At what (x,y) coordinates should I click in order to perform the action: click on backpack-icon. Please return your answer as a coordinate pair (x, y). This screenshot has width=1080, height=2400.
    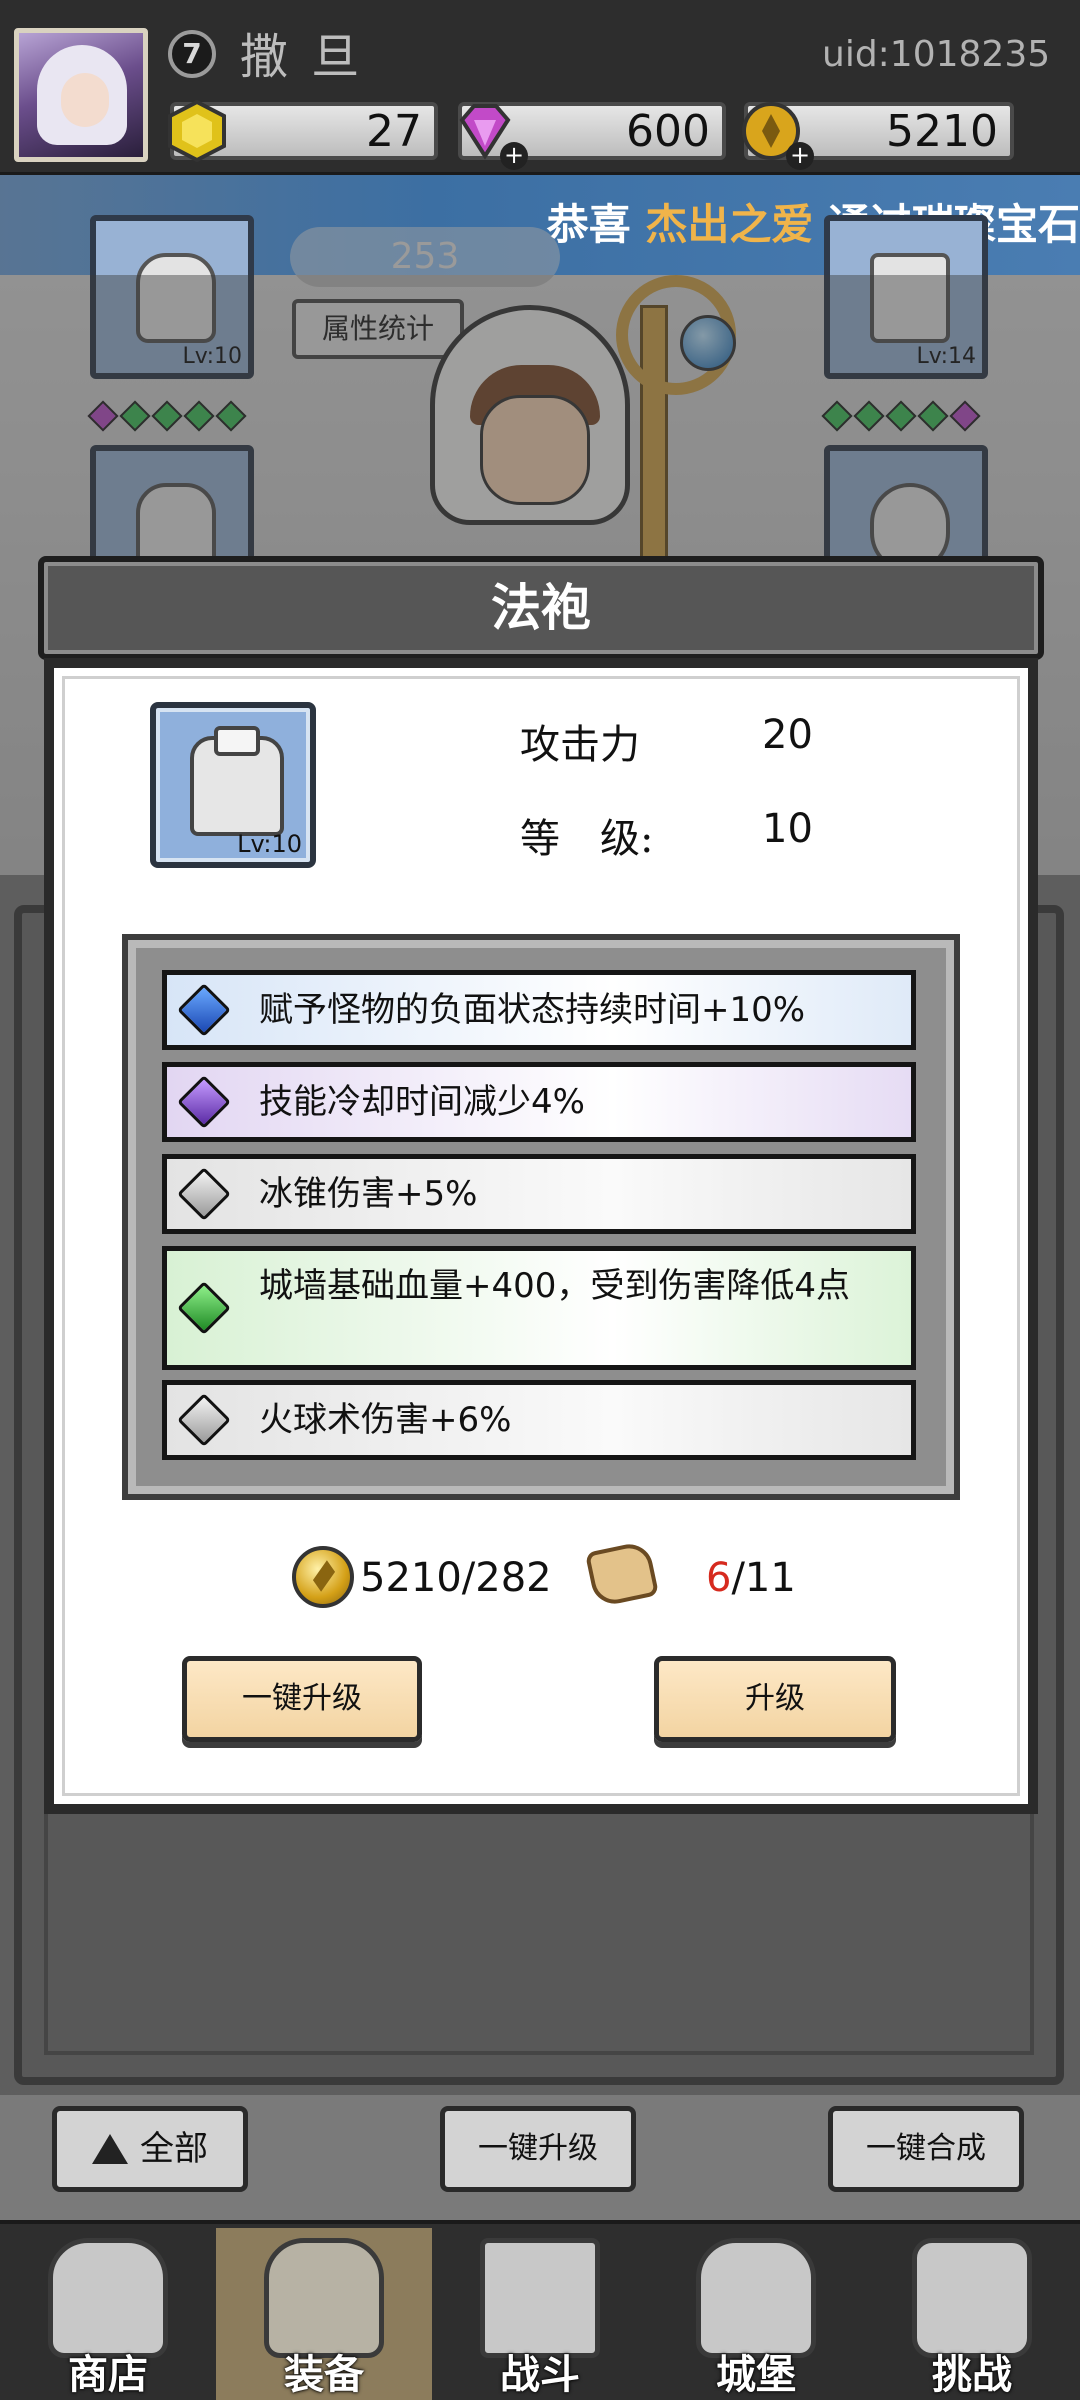
    Looking at the image, I should click on (324, 2298).